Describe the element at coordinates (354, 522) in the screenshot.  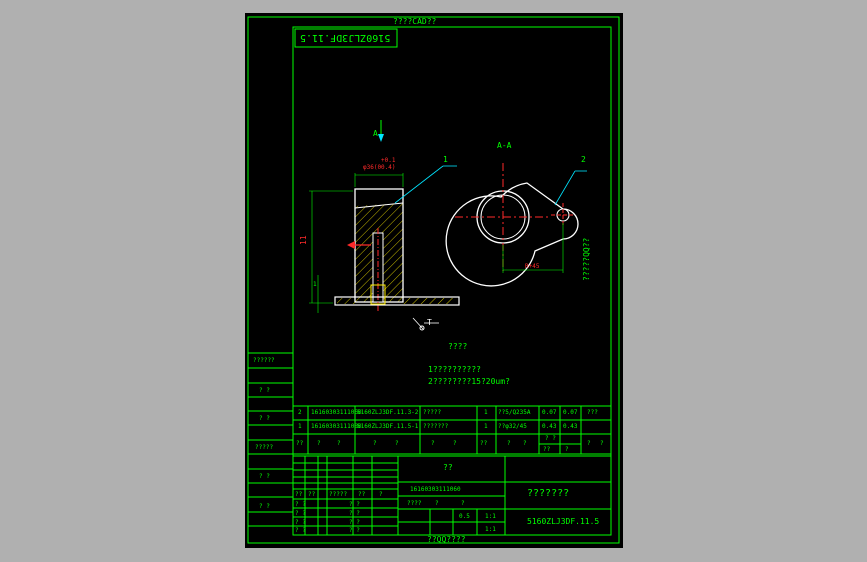
I see `mini-mid-2: ? ?` at that location.